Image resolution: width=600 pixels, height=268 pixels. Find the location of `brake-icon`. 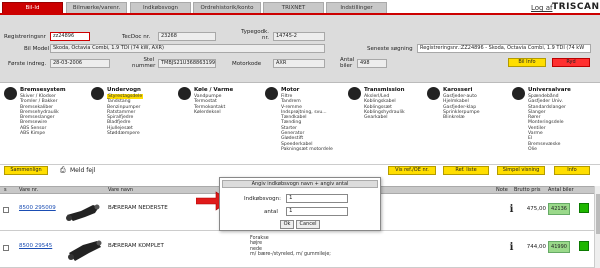

brake-icon is located at coordinates (10, 93).